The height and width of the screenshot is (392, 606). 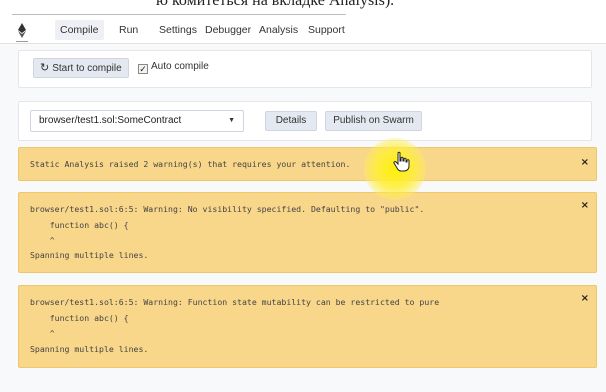 What do you see at coordinates (278, 30) in the screenshot?
I see `tab-analysis: Analysis` at bounding box center [278, 30].